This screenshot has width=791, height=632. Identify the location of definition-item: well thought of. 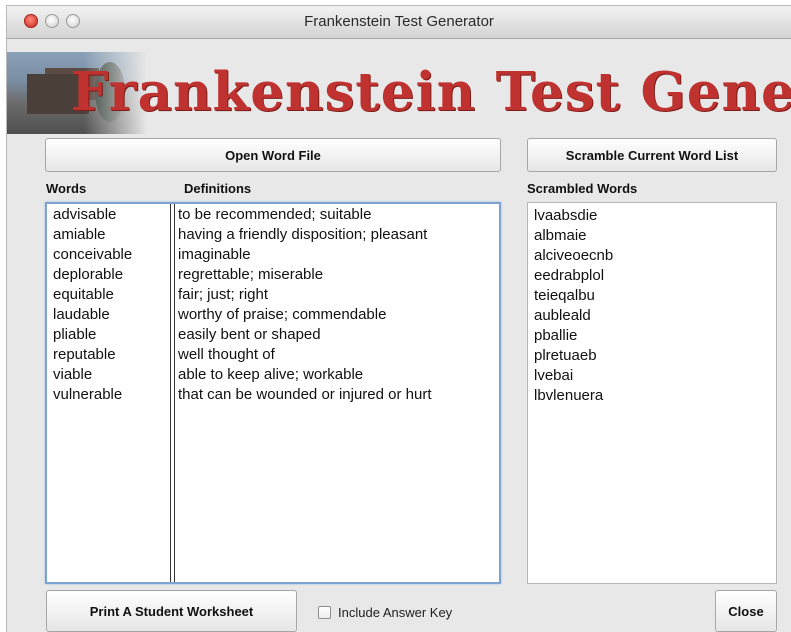
(305, 355).